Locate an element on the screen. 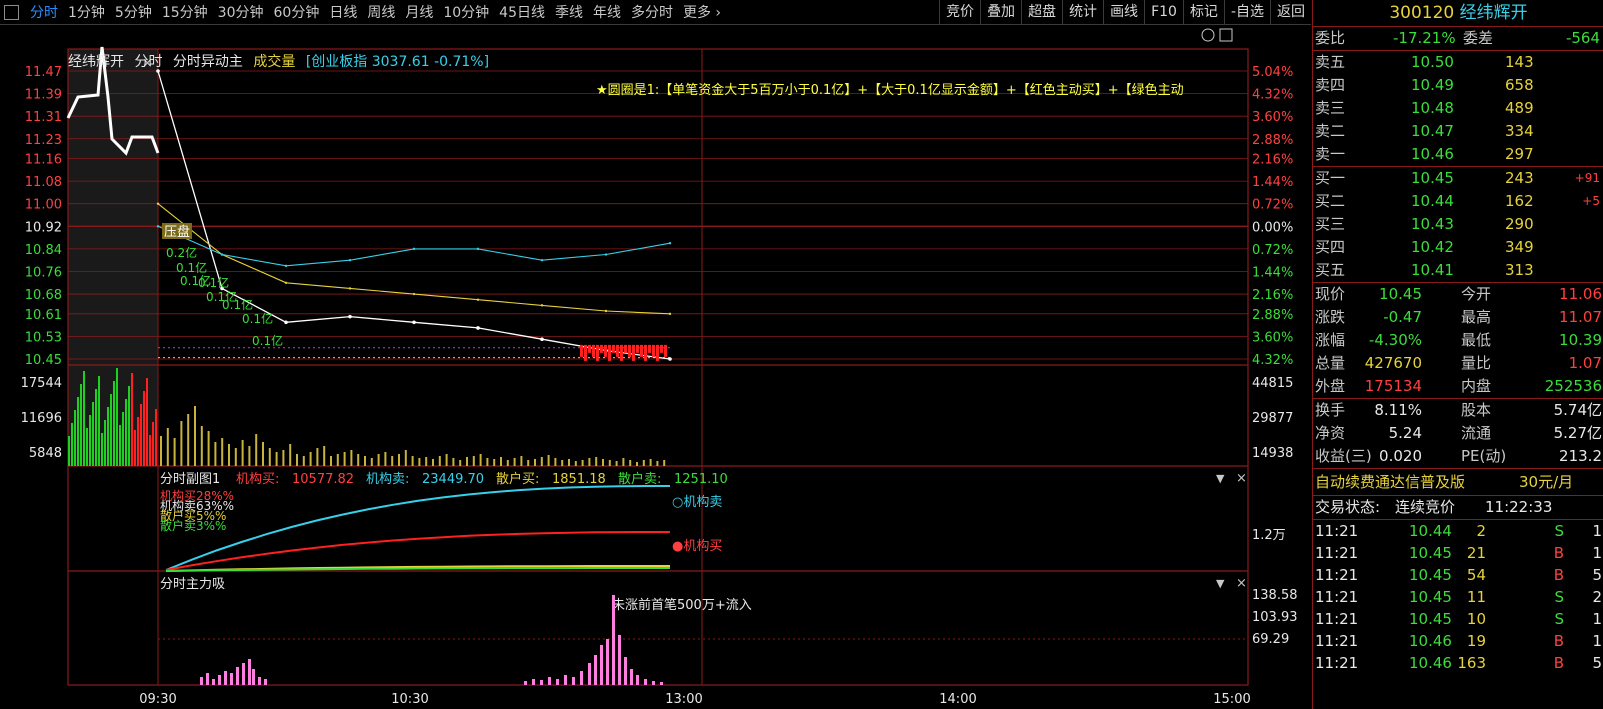  period-tab: 季线 is located at coordinates (569, 12).